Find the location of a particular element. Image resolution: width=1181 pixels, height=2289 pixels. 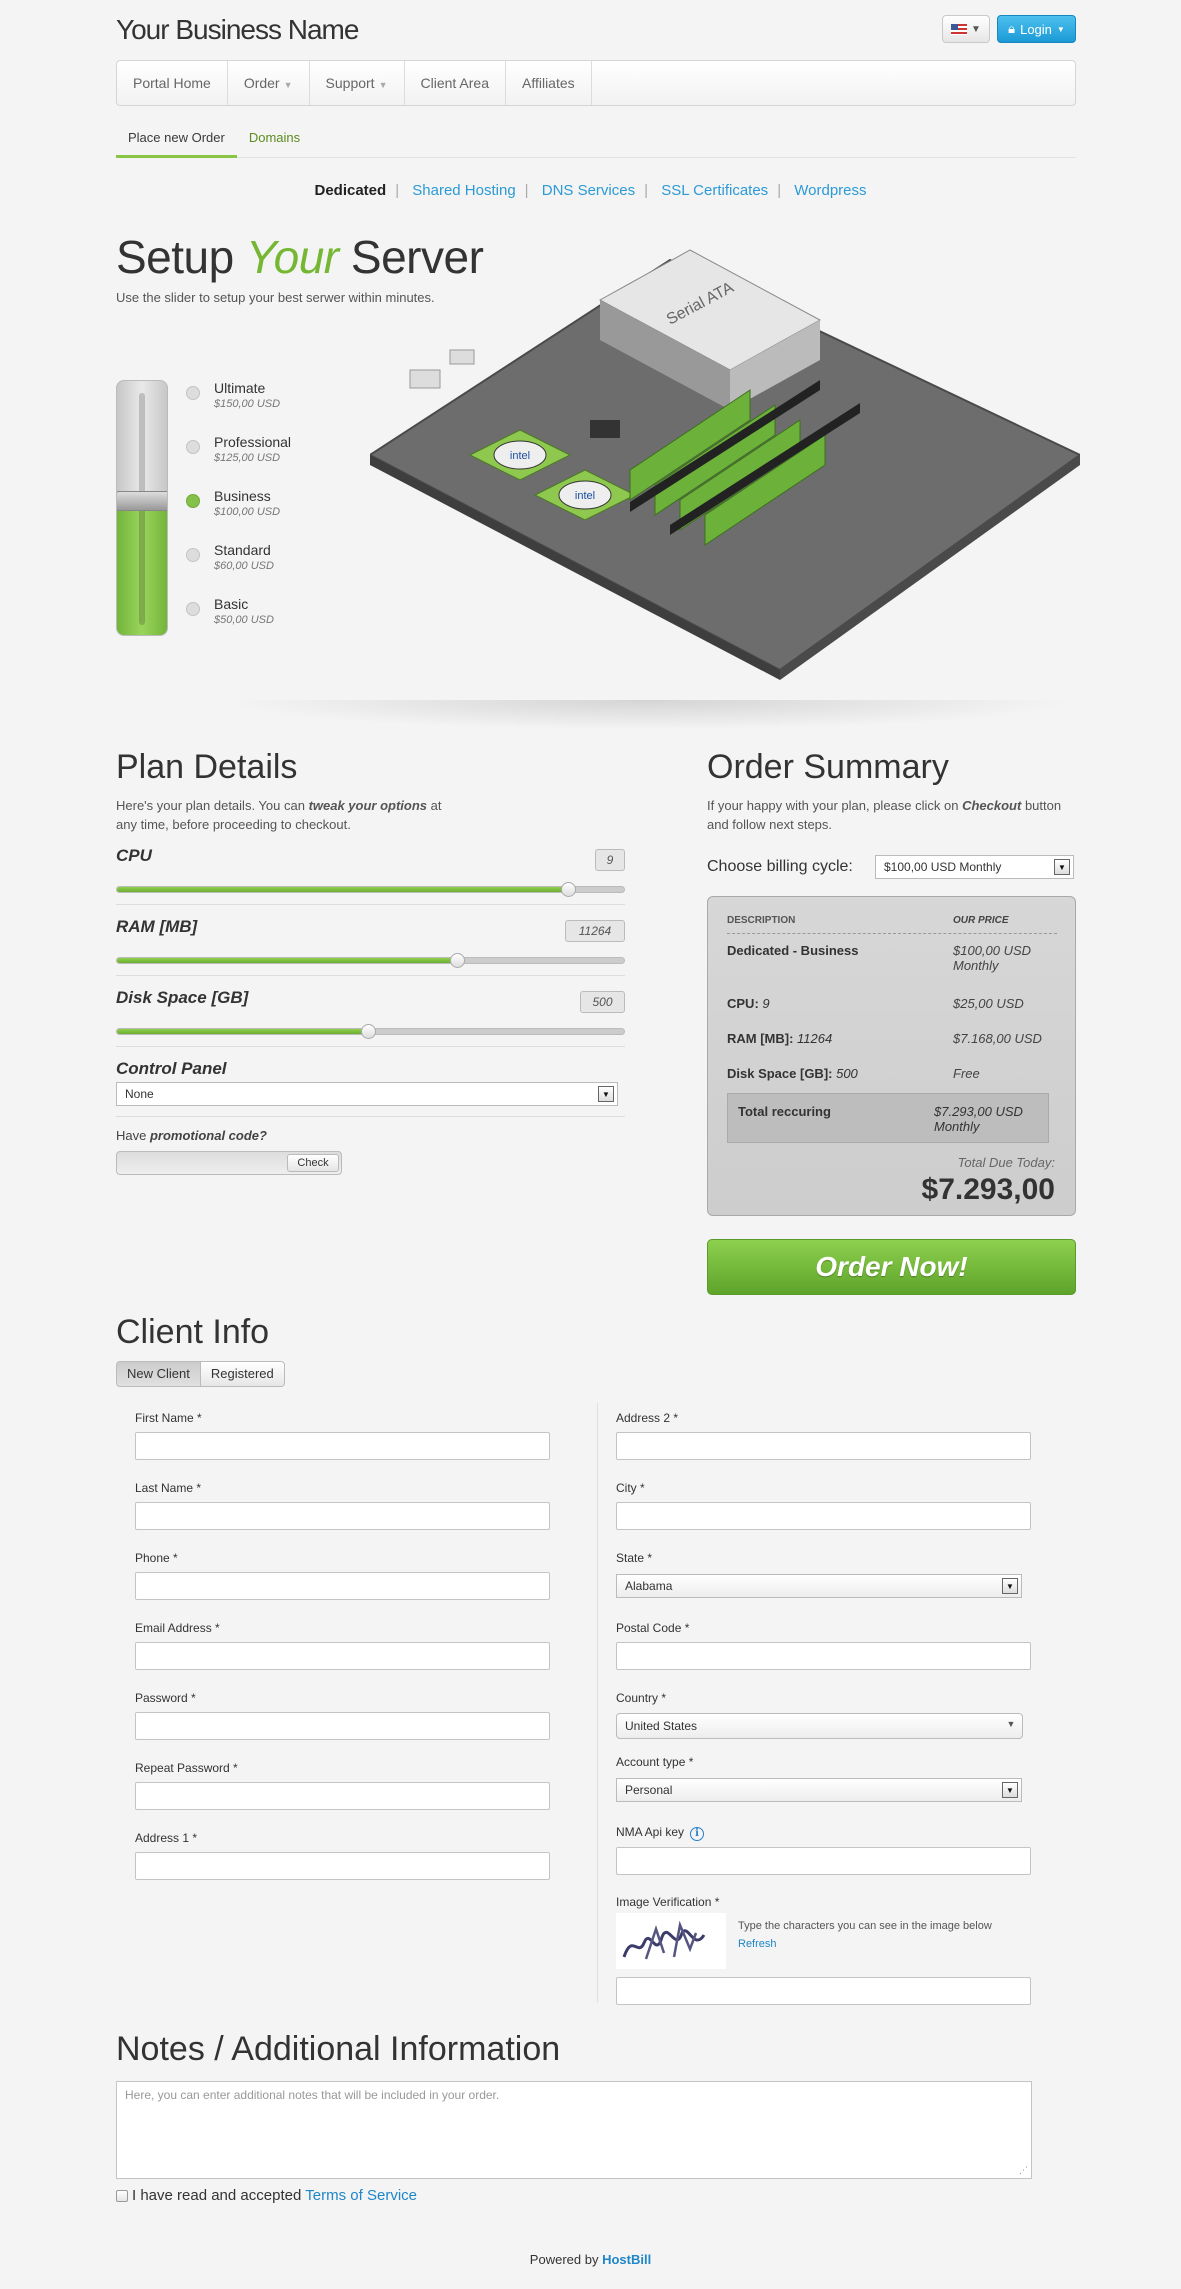

repeat-password-field is located at coordinates (342, 1796).